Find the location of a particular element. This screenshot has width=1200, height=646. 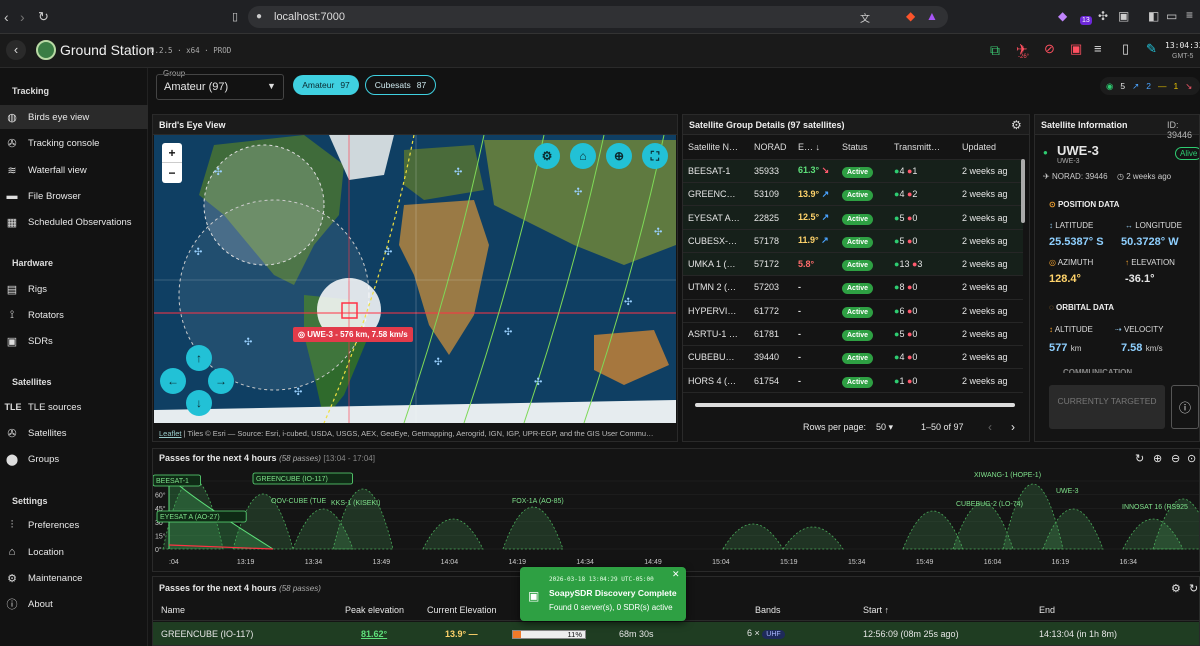

zoom-out-icon: ⊖ is located at coordinates (1175, 458).